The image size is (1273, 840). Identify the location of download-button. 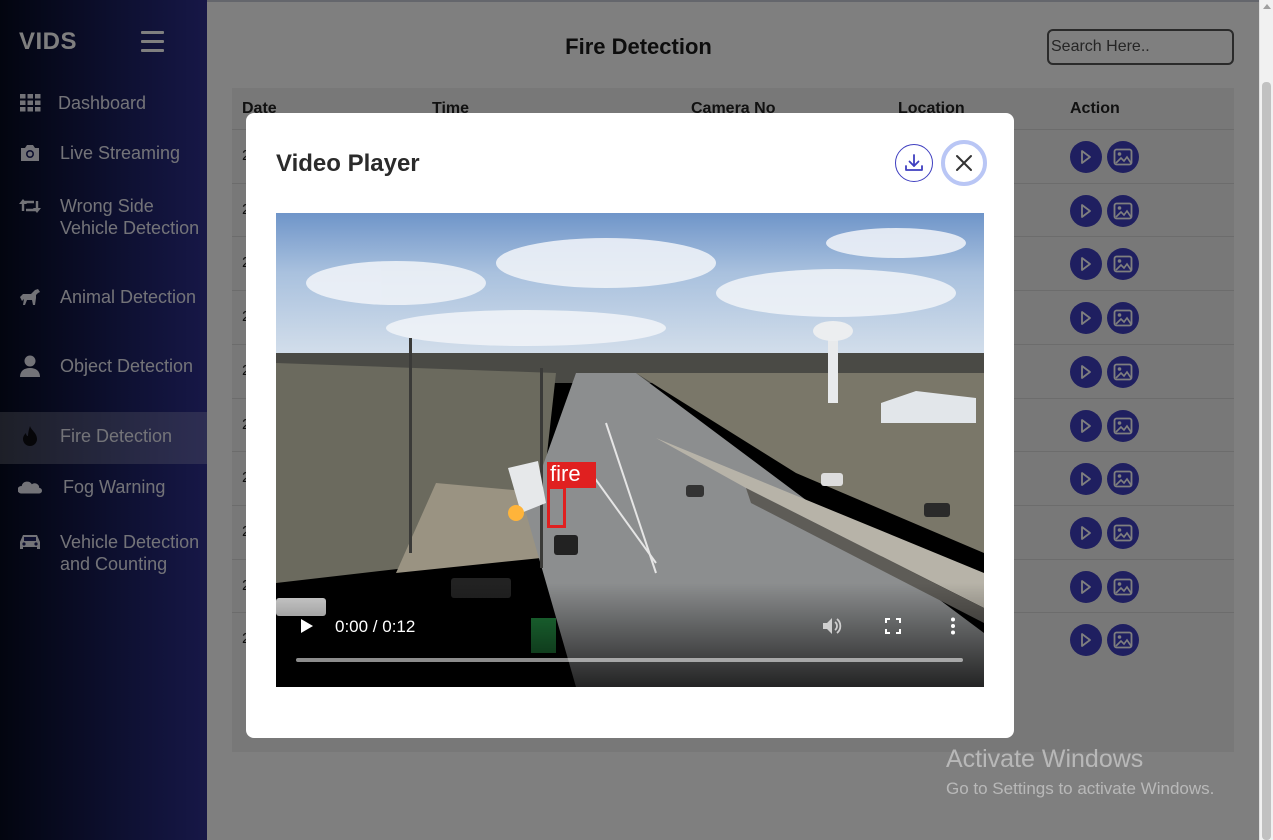
(914, 163).